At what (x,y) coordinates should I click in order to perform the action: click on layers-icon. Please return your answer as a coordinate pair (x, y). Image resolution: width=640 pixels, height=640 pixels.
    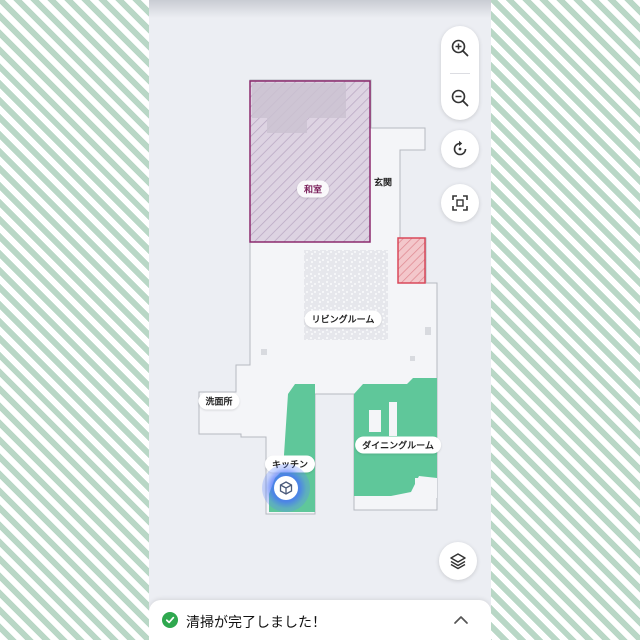
    Looking at the image, I should click on (458, 561).